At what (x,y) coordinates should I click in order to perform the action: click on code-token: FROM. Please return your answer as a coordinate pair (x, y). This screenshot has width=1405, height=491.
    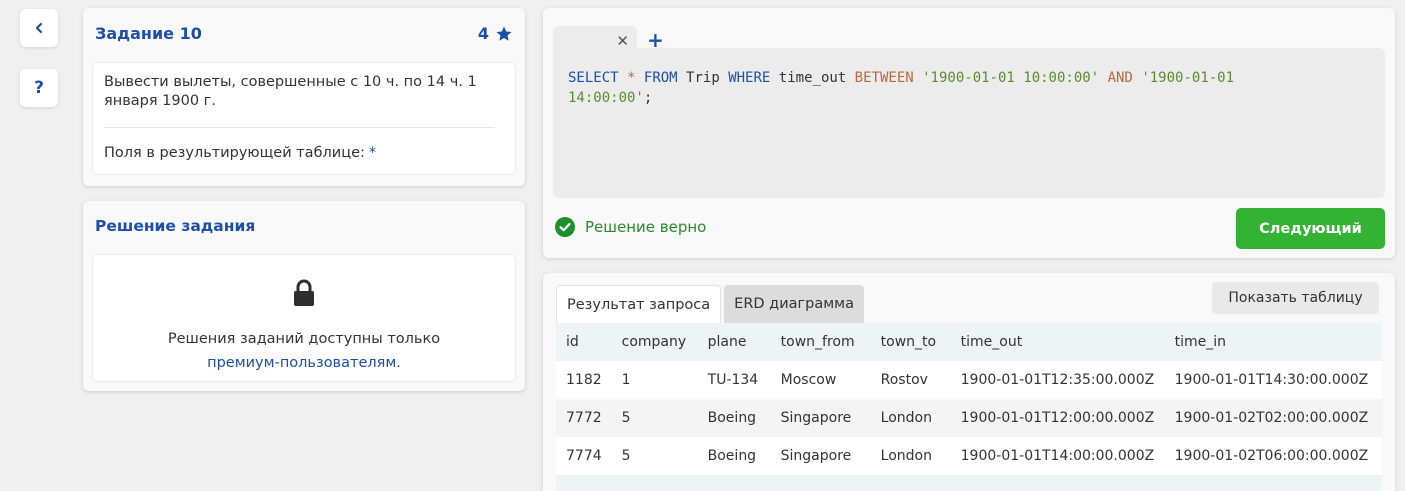
    Looking at the image, I should click on (660, 78).